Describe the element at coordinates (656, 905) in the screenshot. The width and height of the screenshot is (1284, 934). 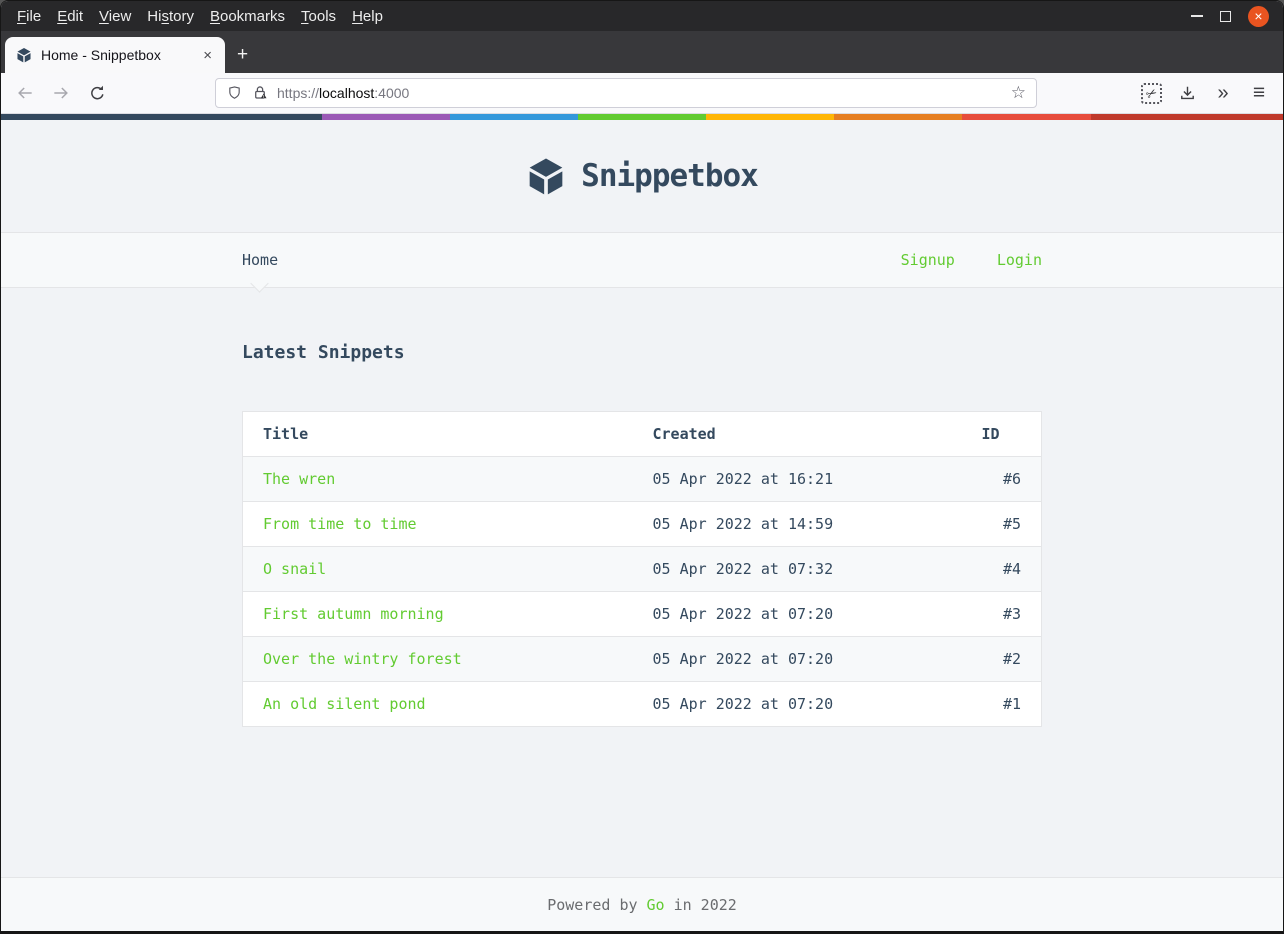
I see `footer-go-link: Go` at that location.